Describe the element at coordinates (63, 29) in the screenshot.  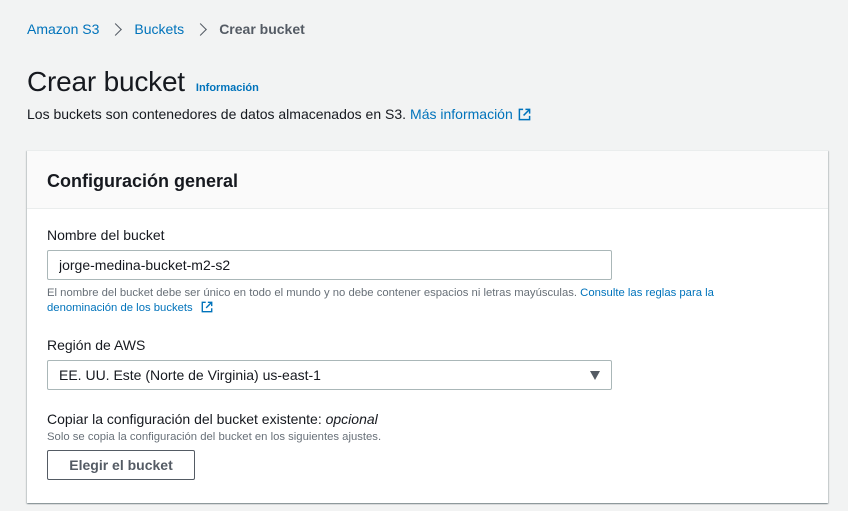
I see `breadcrumb-amazon-s3: Amazon S3` at that location.